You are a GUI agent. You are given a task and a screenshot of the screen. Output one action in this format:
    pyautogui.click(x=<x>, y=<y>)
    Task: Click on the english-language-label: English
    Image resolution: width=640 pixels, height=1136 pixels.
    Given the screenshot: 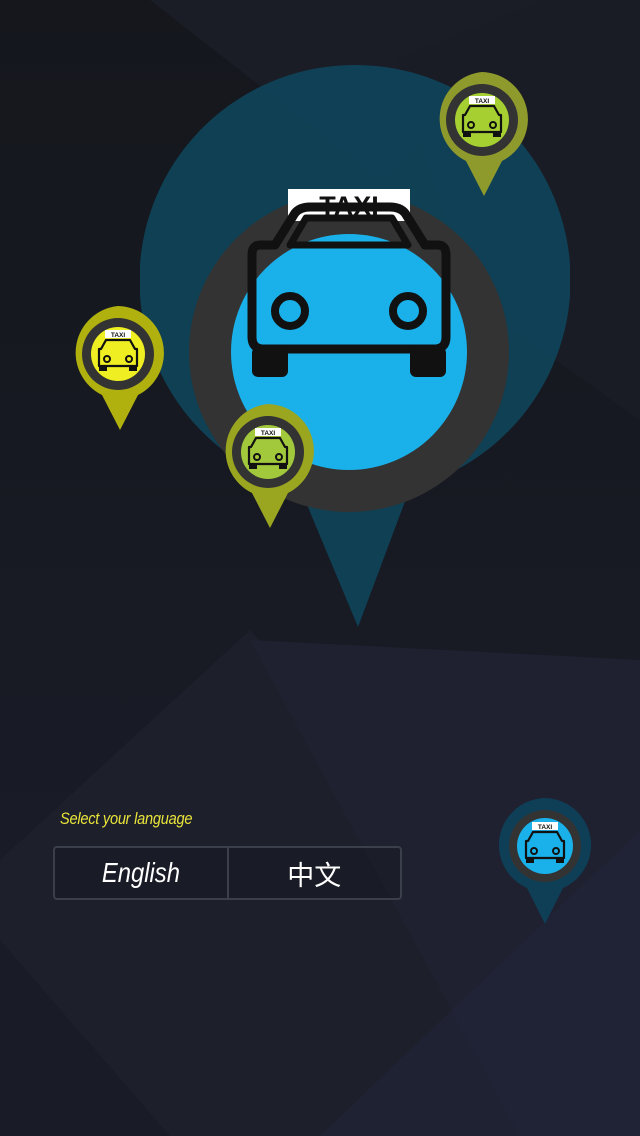 What is the action you would take?
    pyautogui.click(x=140, y=872)
    